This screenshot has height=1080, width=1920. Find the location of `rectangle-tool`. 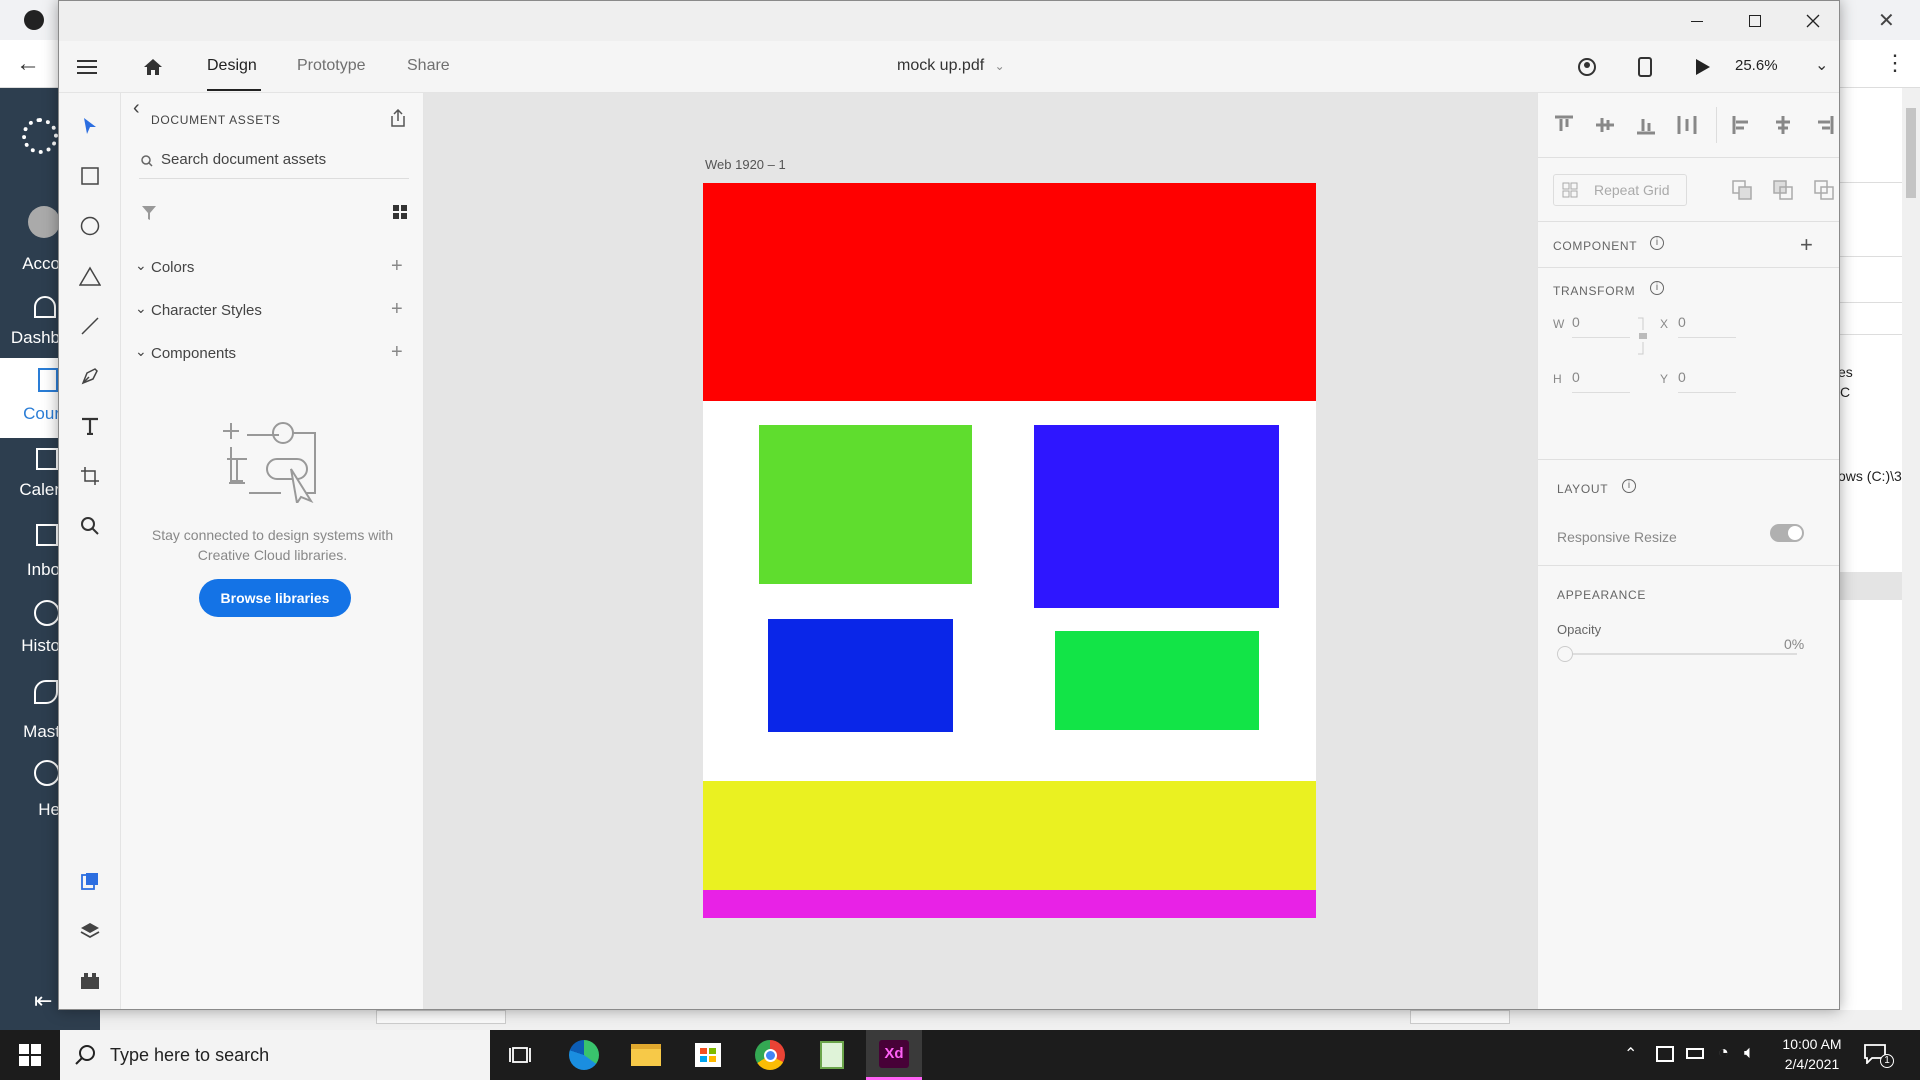

rectangle-tool is located at coordinates (90, 176).